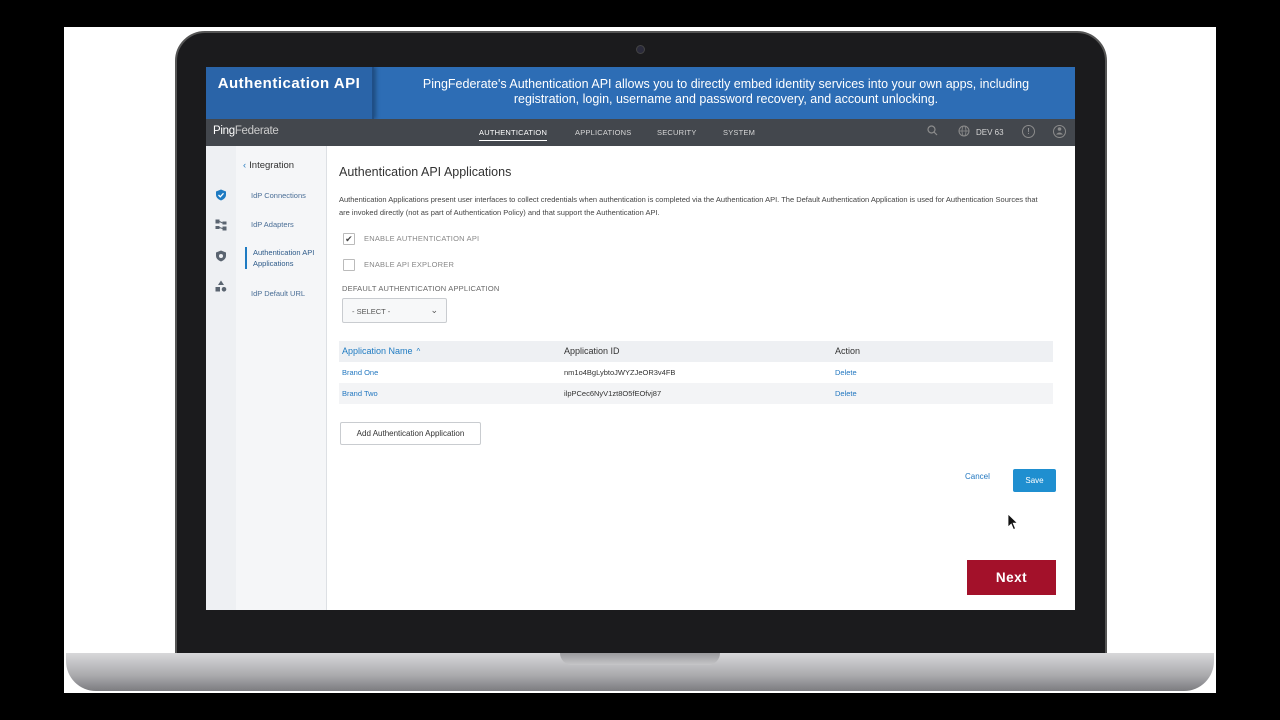  I want to click on app-name-link: Brand Two, so click(360, 393).